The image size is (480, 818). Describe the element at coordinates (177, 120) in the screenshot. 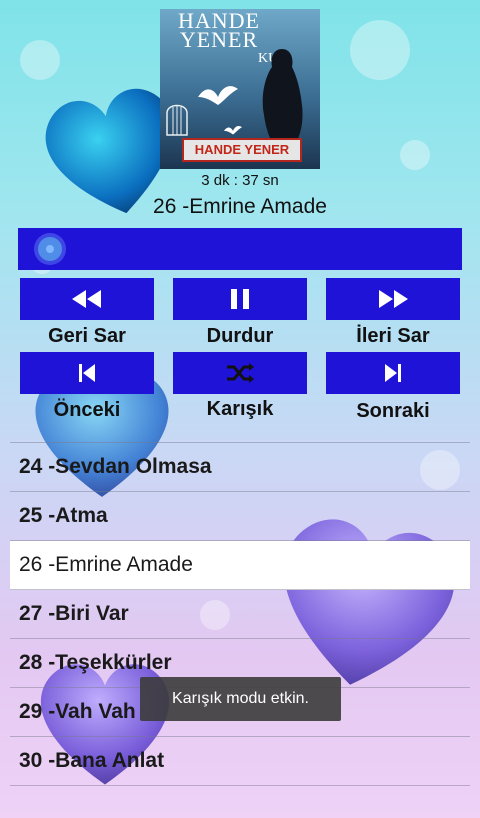

I see `birdcage-icon` at that location.